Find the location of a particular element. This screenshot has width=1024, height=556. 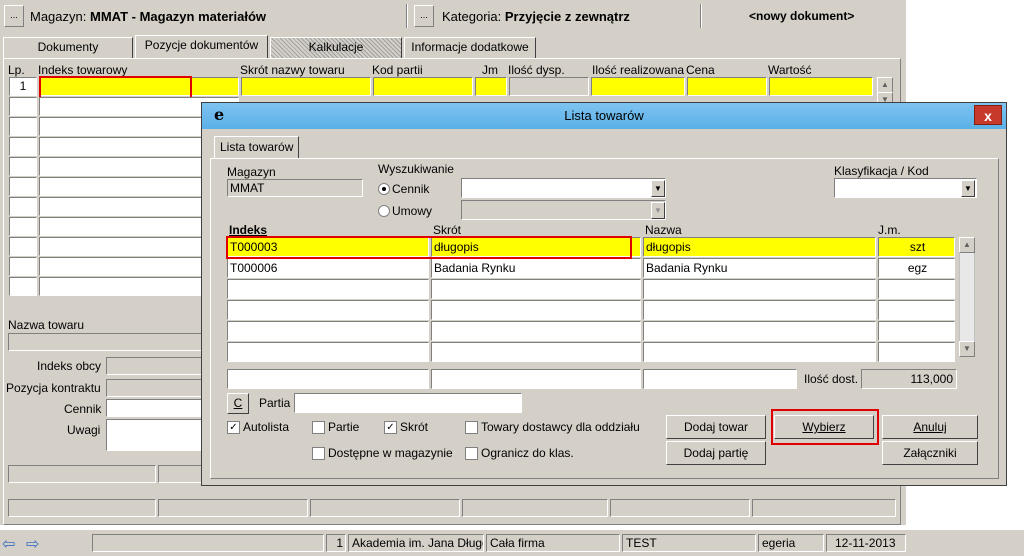

dostepne-label: Dostępne w magazynie is located at coordinates (390, 453).